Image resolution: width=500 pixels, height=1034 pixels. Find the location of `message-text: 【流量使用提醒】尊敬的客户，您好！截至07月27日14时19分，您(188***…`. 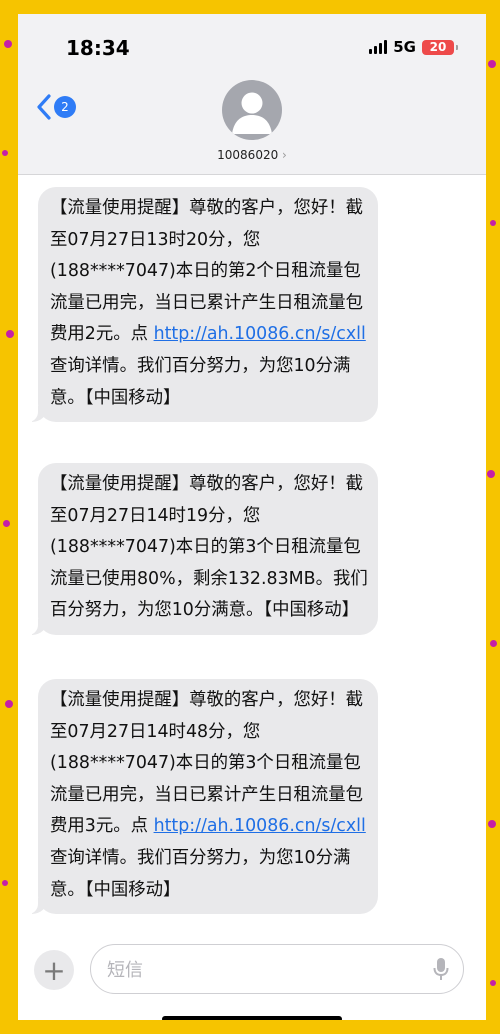

message-text: 【流量使用提醒】尊敬的客户，您好！截至07月27日14时19分，您(188***… is located at coordinates (209, 547).